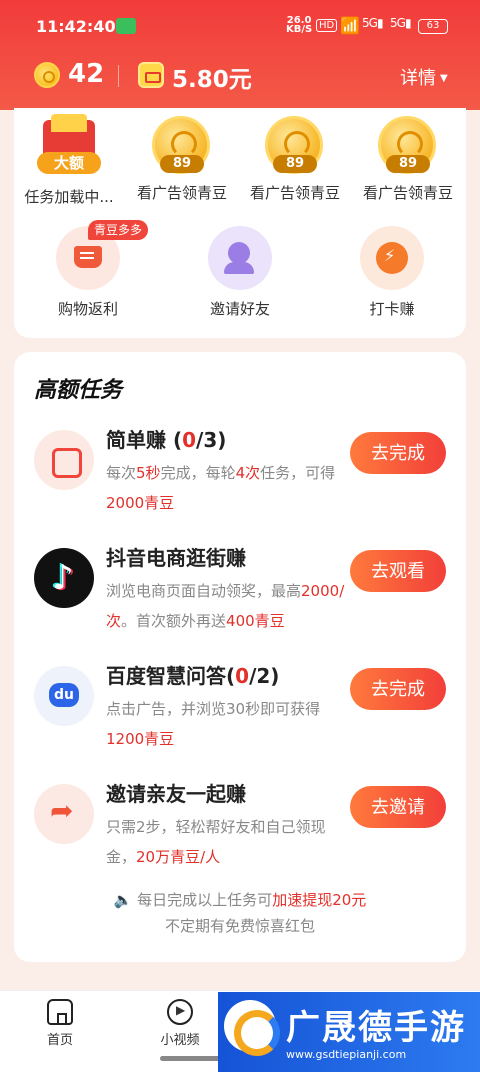  I want to click on task-item: 简单赚 (0/3) 每次5秒完成，每轮4次任务，可得 2000青豆 去完成, so click(240, 479).